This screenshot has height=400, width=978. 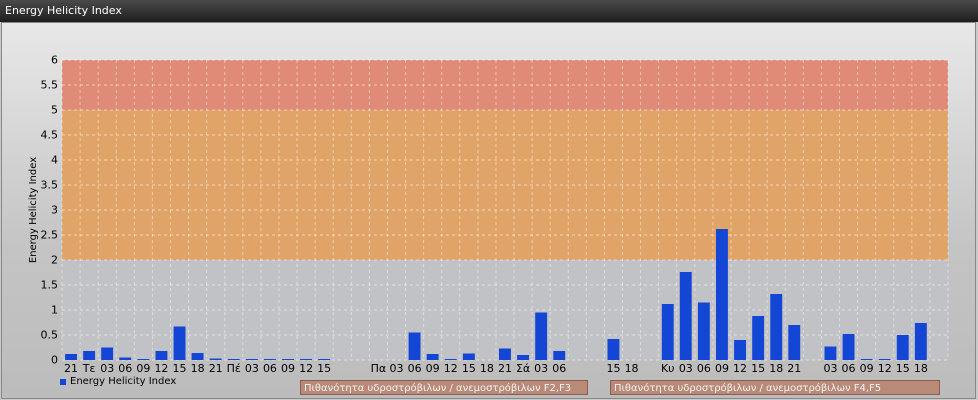 What do you see at coordinates (50, 135) in the screenshot?
I see `y-tick-label: 4.5` at bounding box center [50, 135].